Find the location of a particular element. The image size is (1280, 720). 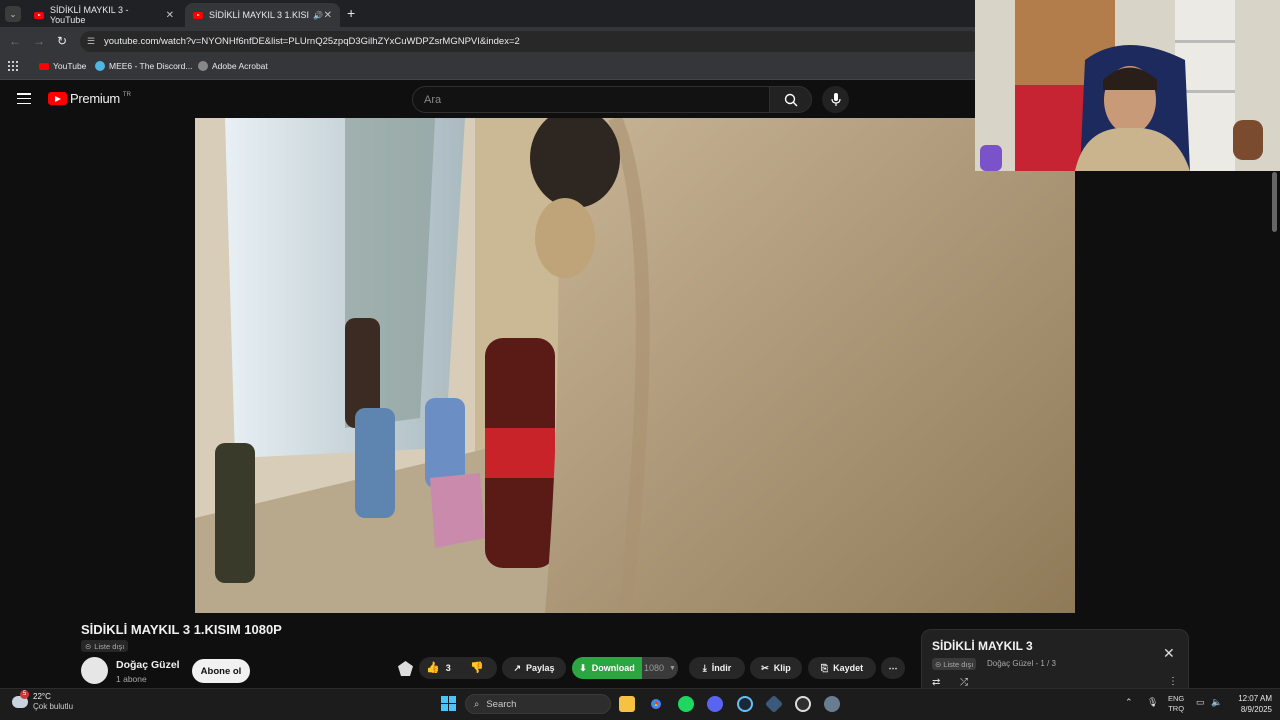

channel-name: Doğaç Güzel is located at coordinates (148, 665).